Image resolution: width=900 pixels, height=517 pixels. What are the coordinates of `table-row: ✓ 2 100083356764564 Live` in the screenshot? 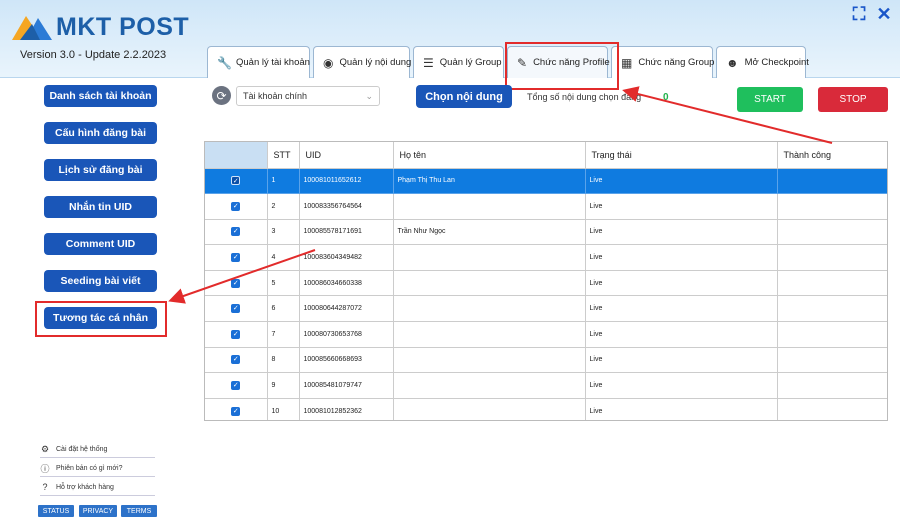 It's located at (546, 206).